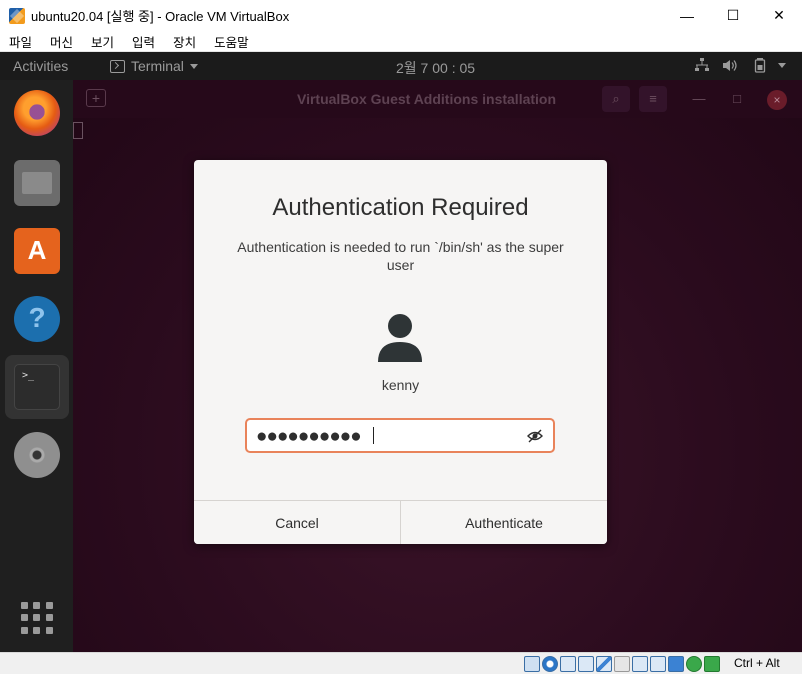  What do you see at coordinates (777, 100) in the screenshot?
I see `terminal-close-button: ×` at bounding box center [777, 100].